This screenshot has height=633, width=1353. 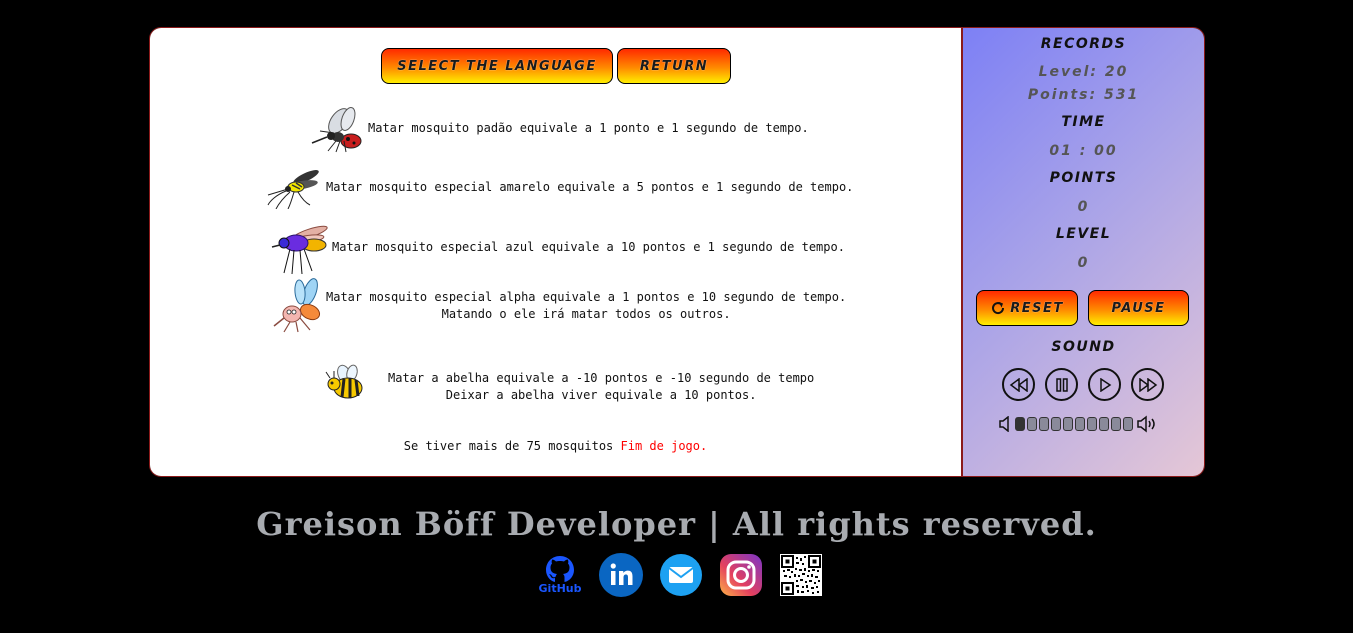 I want to click on instagram-icon, so click(x=741, y=575).